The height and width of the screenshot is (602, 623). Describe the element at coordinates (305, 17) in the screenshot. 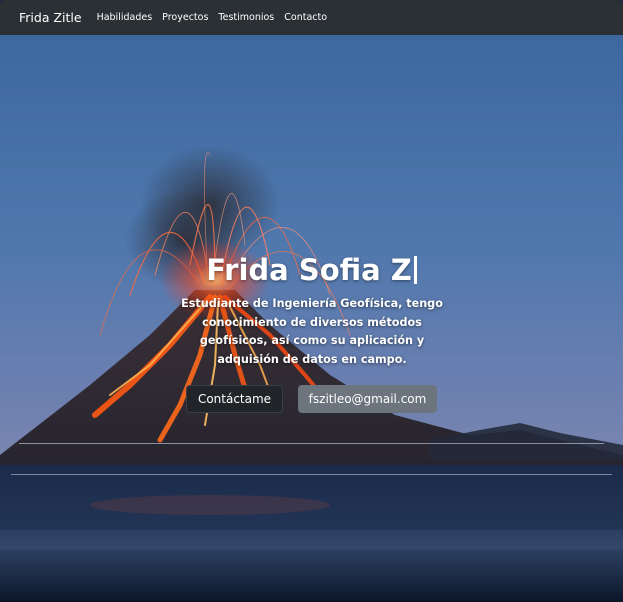

I see `nav-link-contacto: Contacto` at that location.